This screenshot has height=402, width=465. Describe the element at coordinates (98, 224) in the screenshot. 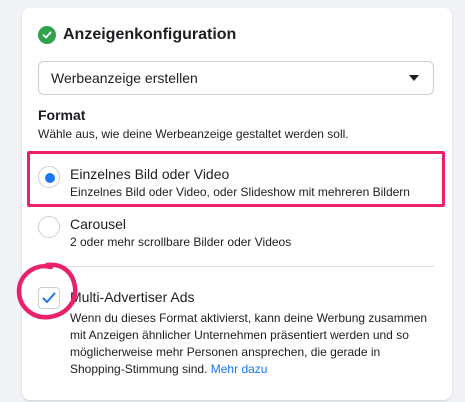

I see `option-title: Carousel` at that location.